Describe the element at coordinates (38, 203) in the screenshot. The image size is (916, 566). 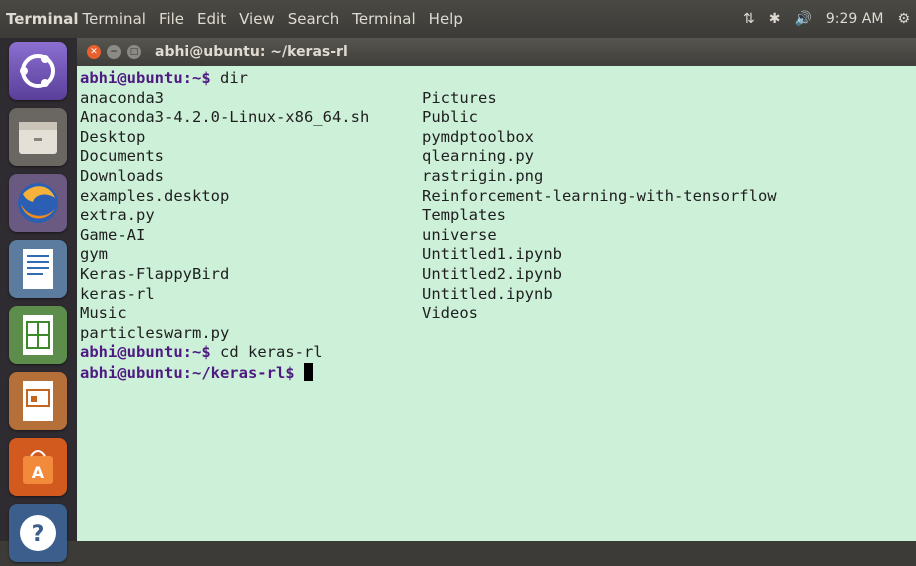
I see `firefox-icon` at that location.